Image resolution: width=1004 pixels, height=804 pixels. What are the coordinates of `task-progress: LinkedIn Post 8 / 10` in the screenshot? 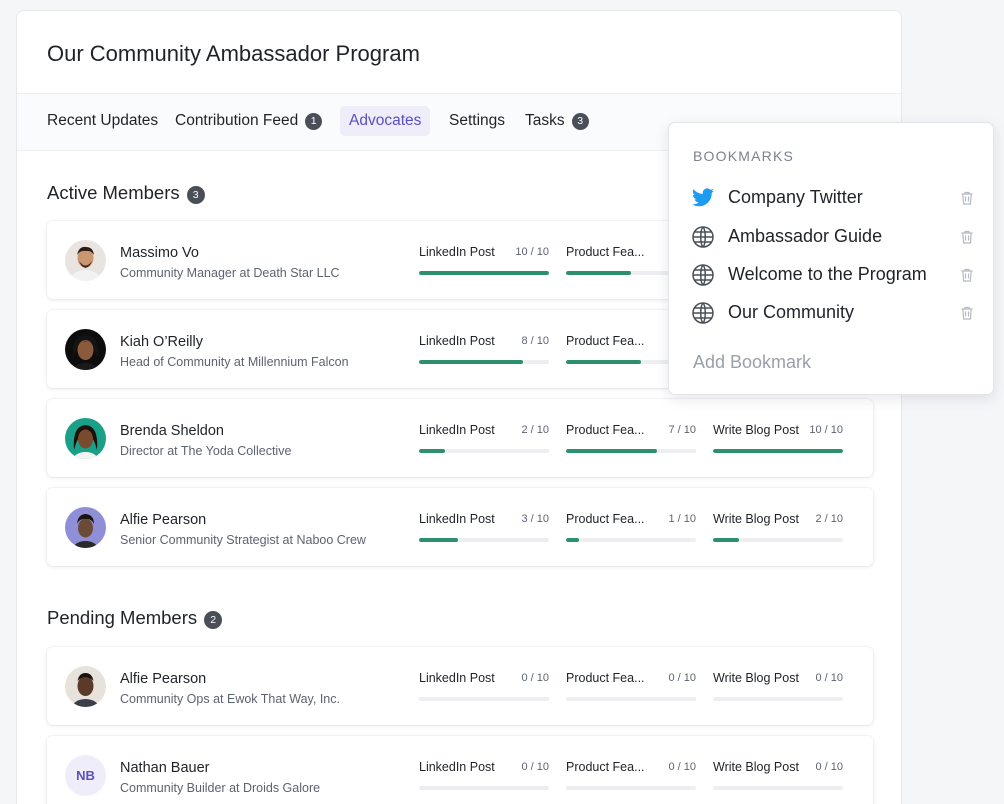 It's located at (484, 349).